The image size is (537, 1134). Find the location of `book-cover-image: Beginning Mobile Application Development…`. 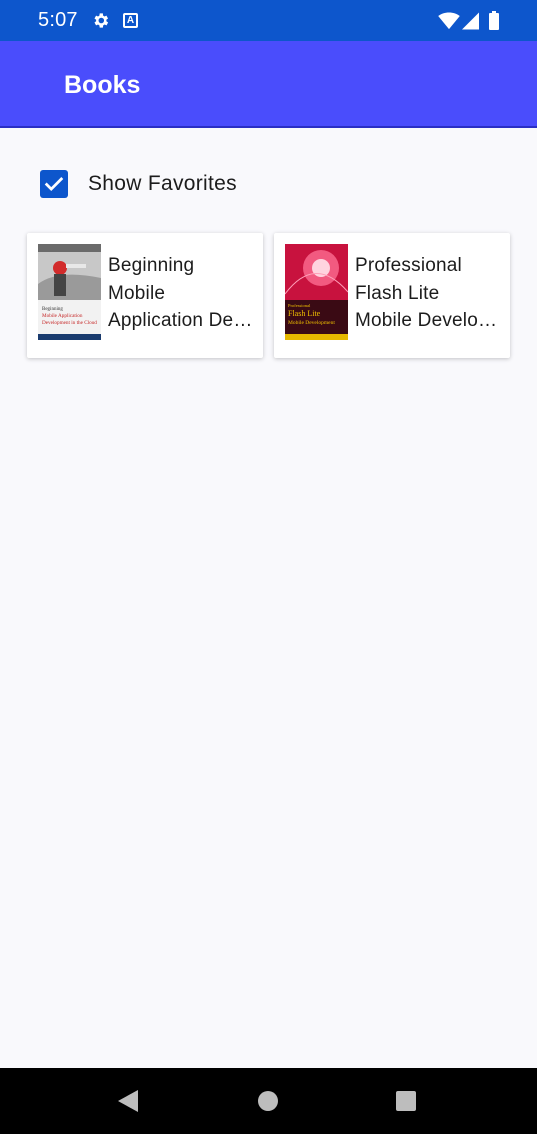

book-cover-image: Beginning Mobile Application Development… is located at coordinates (69, 292).